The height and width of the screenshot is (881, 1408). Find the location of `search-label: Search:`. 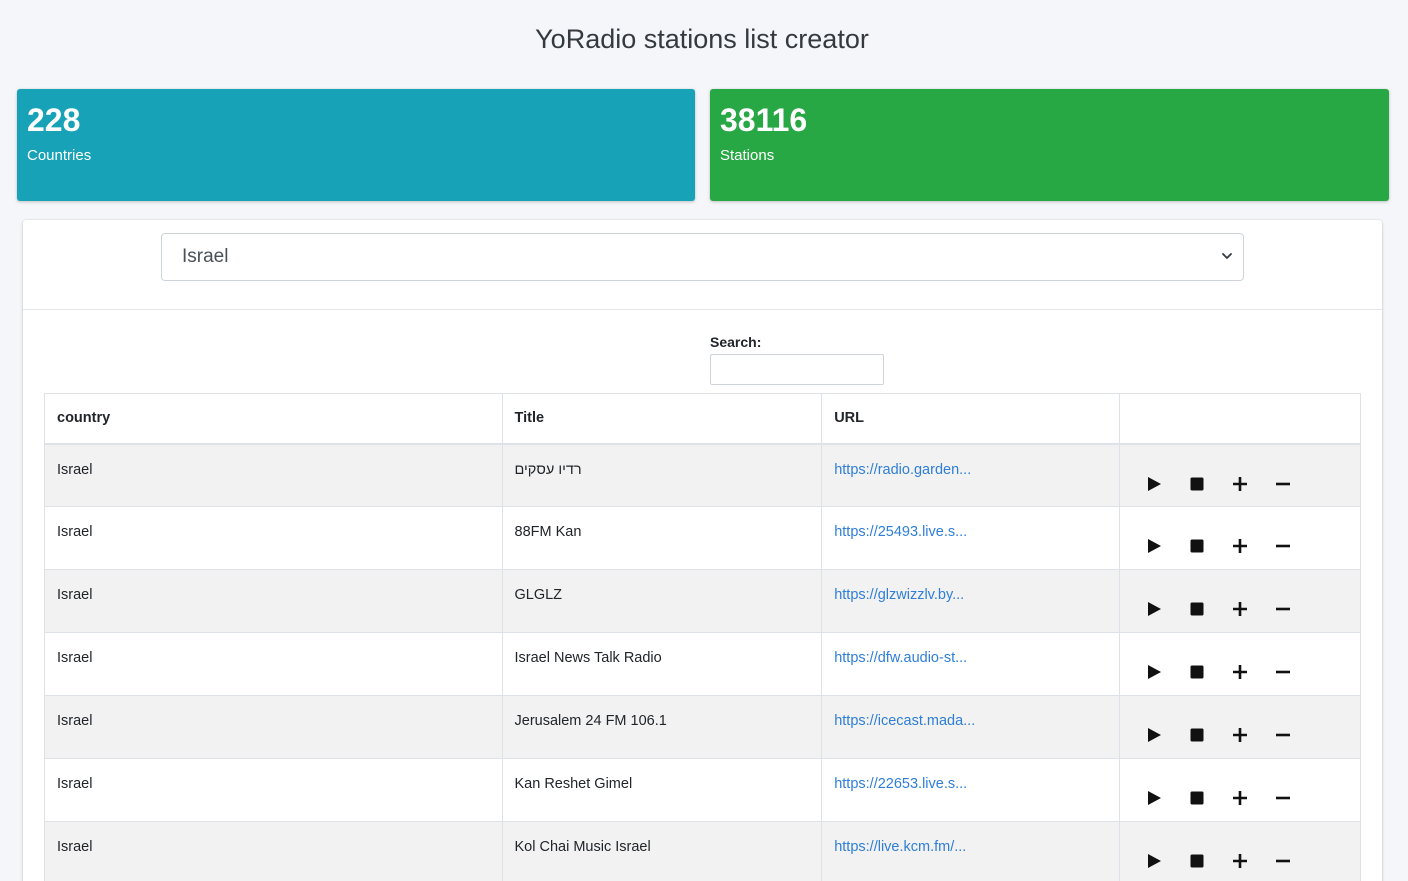

search-label: Search: is located at coordinates (736, 342).